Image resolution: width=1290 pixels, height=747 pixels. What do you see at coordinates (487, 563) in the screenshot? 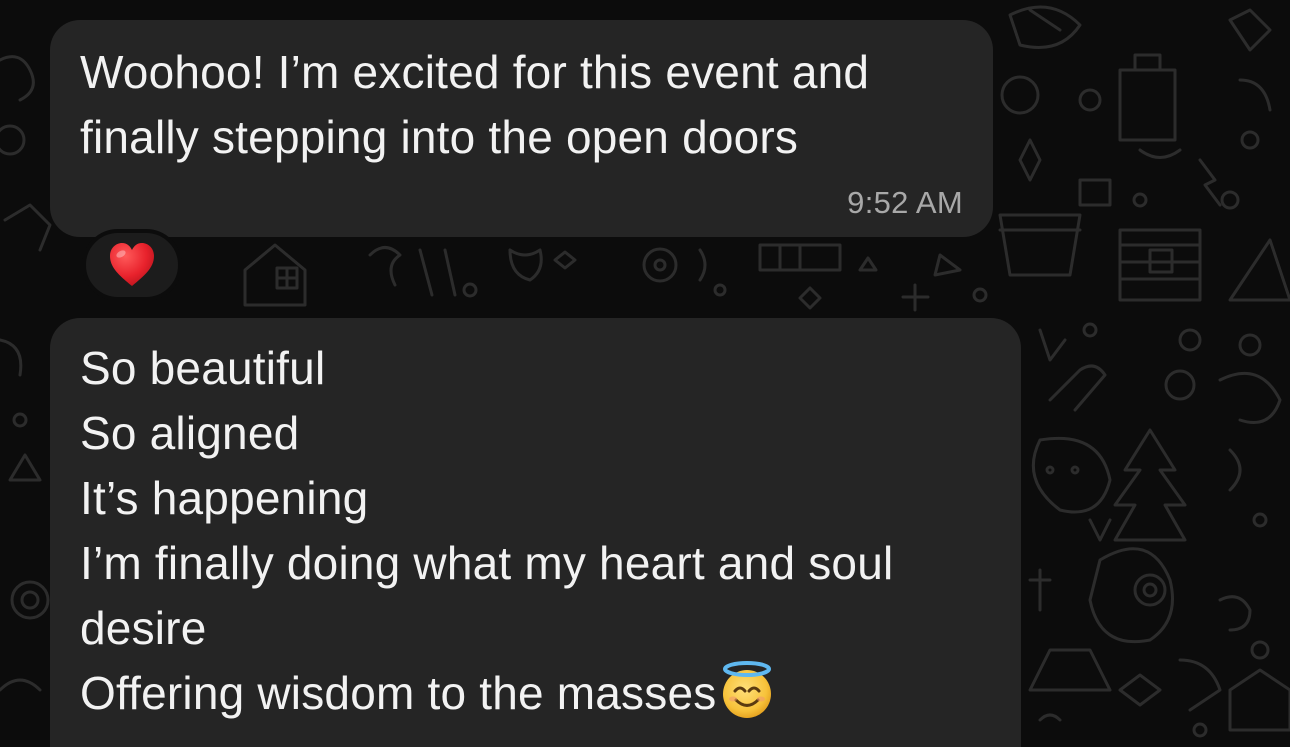
I see `message-text-line: I’m finally doing what my heart and soul` at bounding box center [487, 563].